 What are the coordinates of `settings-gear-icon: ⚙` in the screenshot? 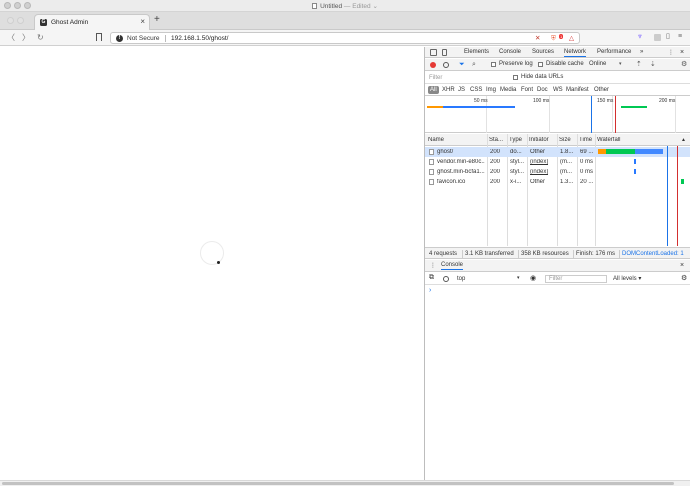 It's located at (684, 64).